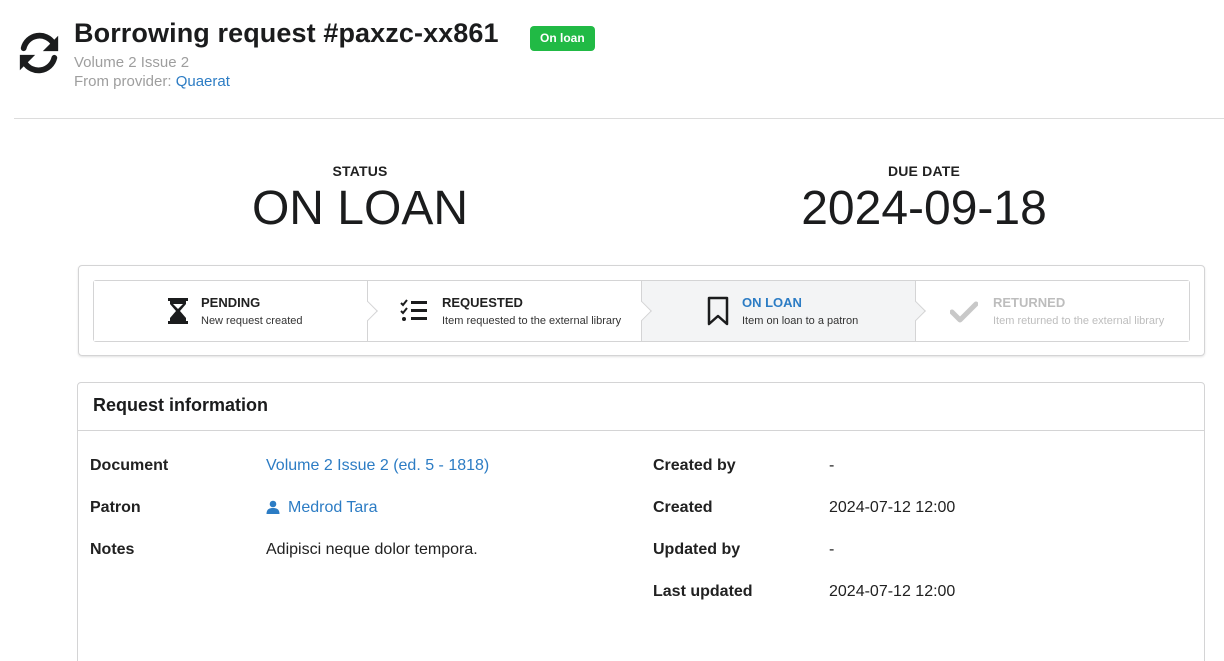  What do you see at coordinates (641, 407) in the screenshot?
I see `request-information-heading: Request information` at bounding box center [641, 407].